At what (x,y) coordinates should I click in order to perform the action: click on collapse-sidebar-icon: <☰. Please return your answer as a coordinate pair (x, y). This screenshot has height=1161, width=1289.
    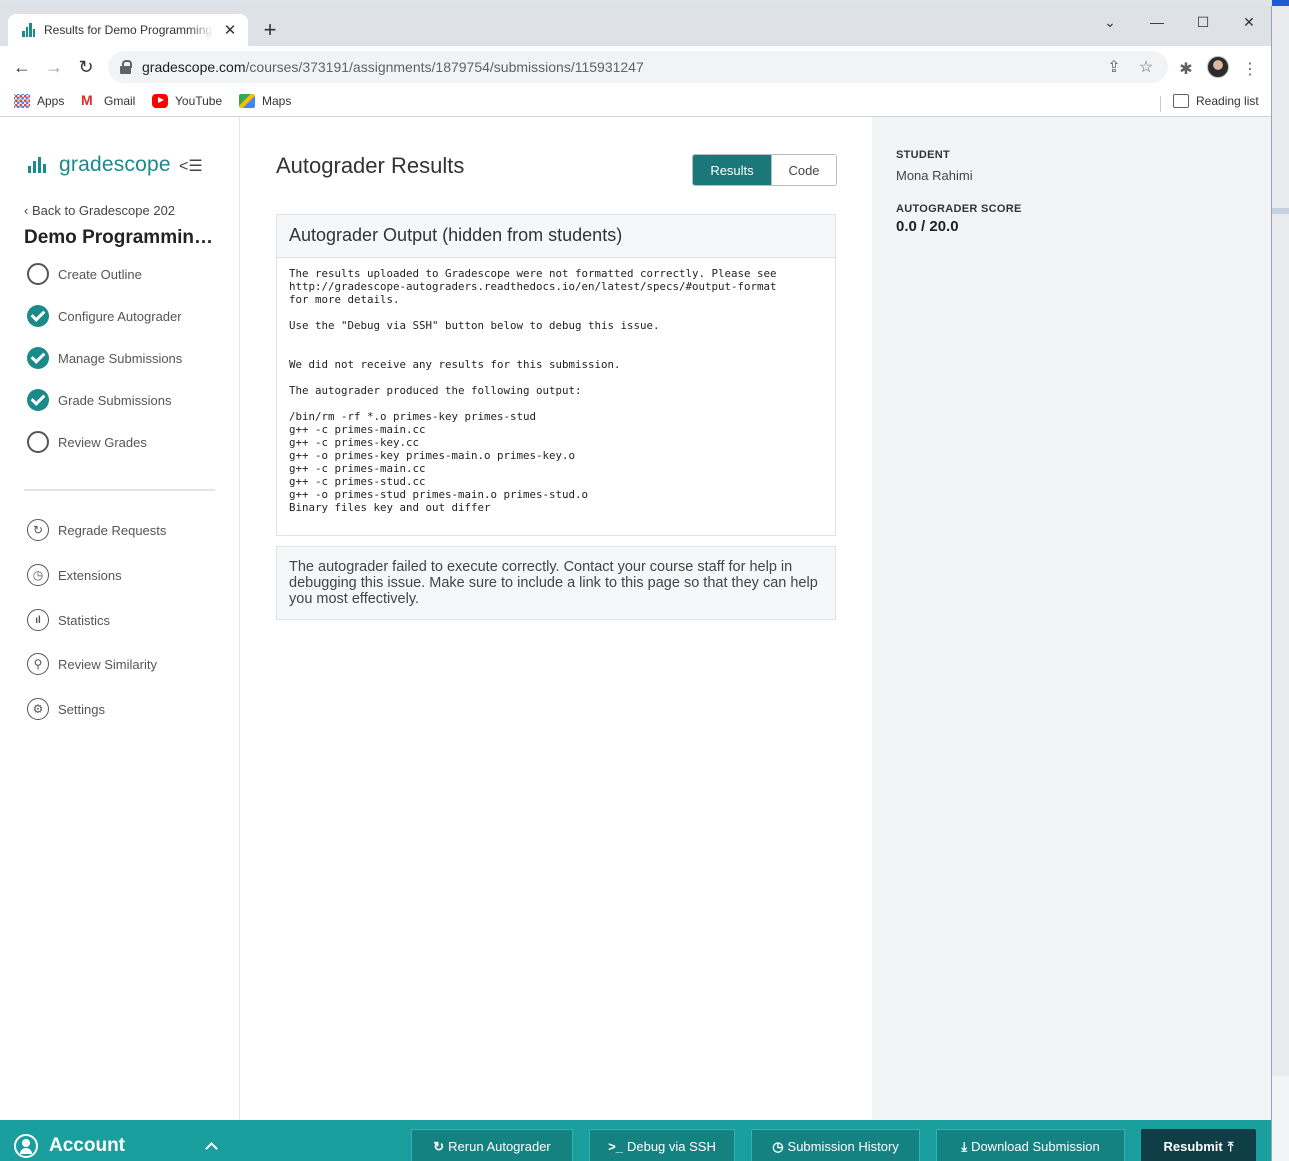
    Looking at the image, I should click on (191, 166).